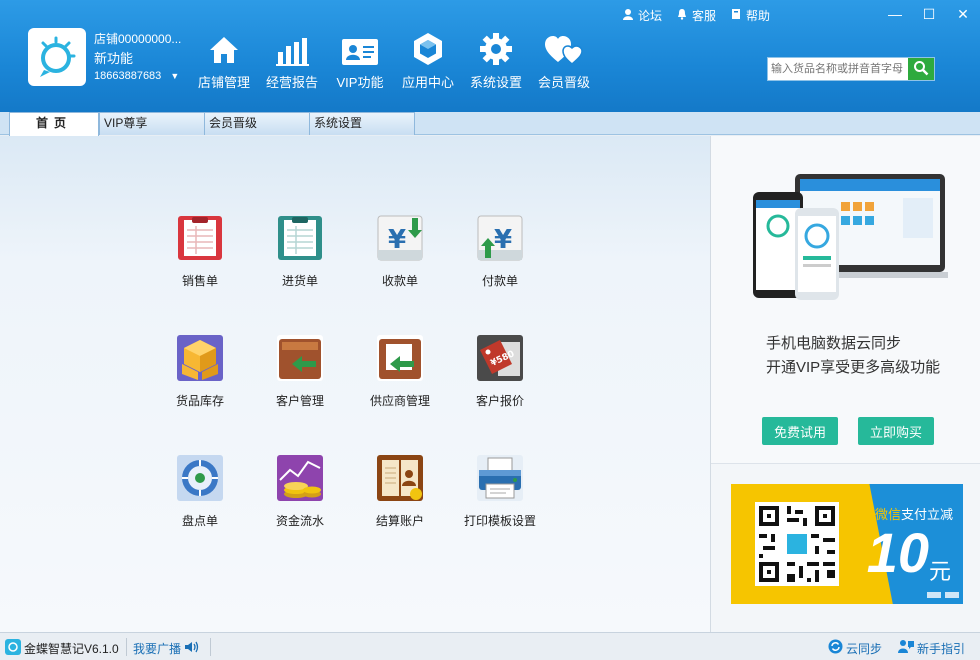 The width and height of the screenshot is (980, 660). Describe the element at coordinates (490, 124) in the screenshot. I see `tab-bar: 首页 VIP尊享 会员晋级 系统设置` at that location.